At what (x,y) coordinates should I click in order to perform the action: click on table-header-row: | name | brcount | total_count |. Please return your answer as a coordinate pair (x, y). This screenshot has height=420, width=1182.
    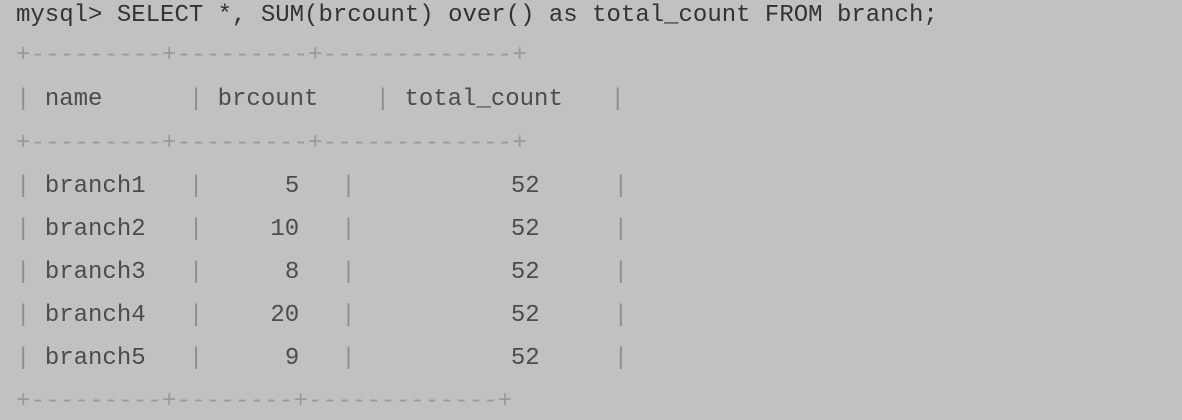
    Looking at the image, I should click on (320, 100).